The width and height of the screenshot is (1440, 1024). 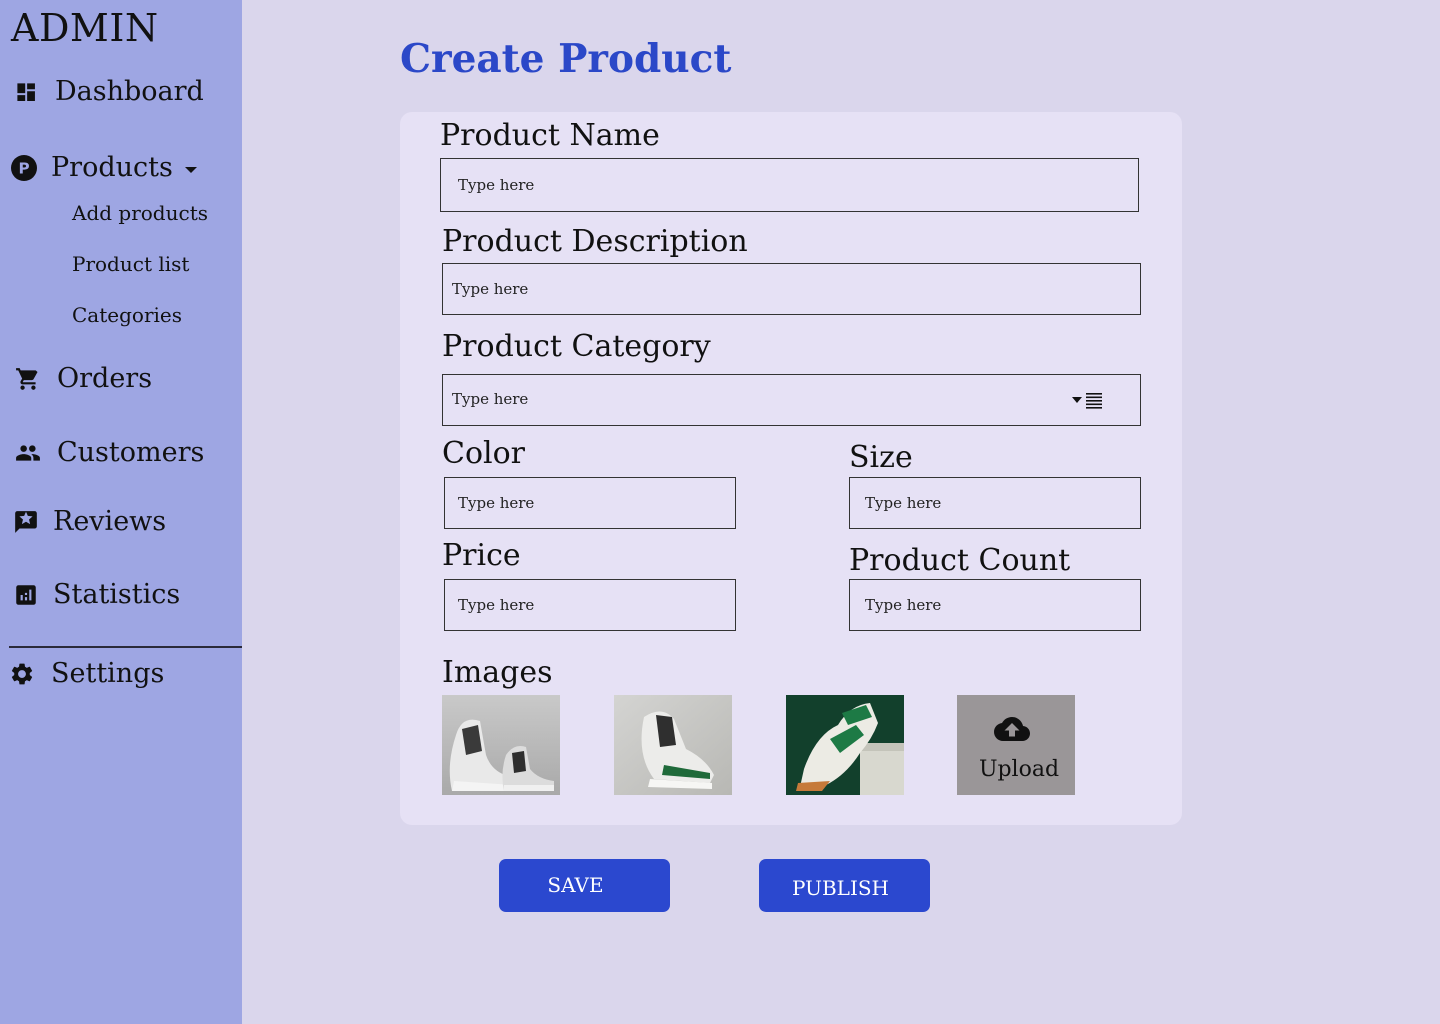 What do you see at coordinates (85, 28) in the screenshot?
I see `brand-title: ADMIN` at bounding box center [85, 28].